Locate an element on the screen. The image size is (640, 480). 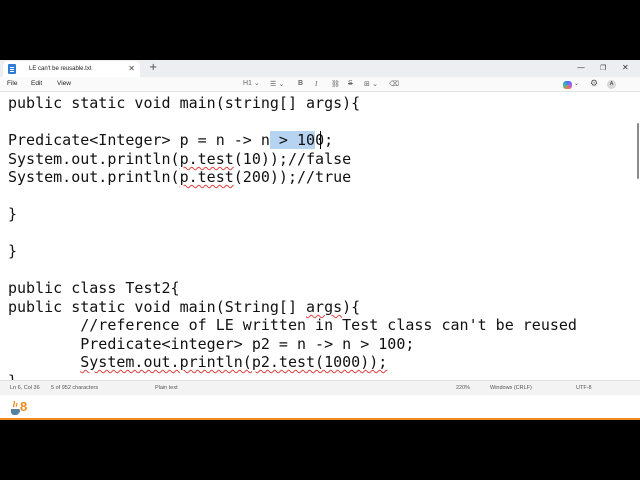
window-close-button: ✕ is located at coordinates (625, 68).